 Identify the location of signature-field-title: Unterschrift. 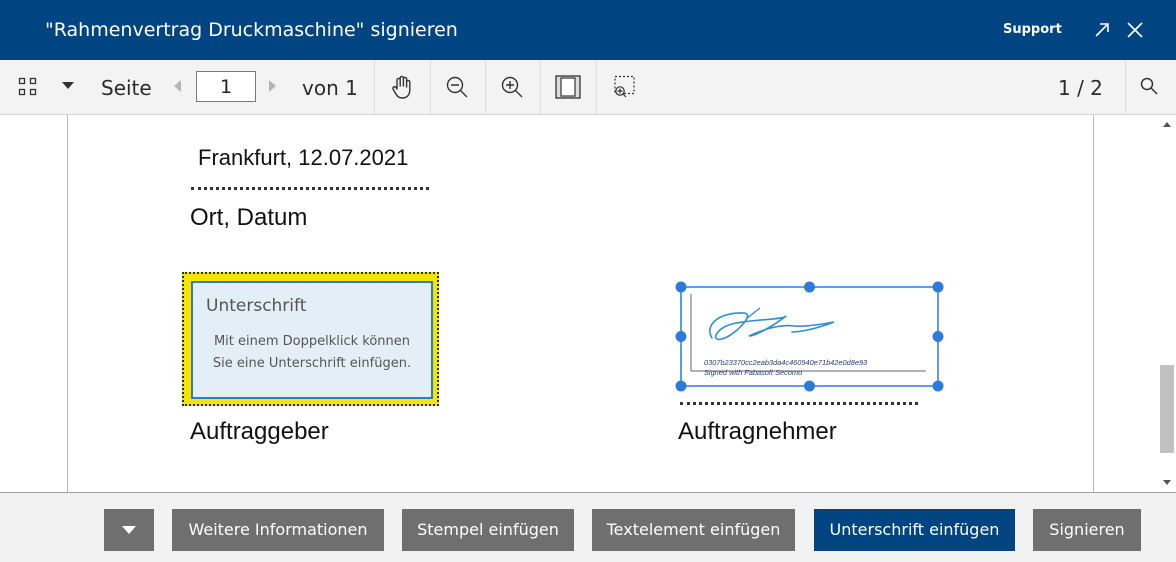
(256, 306).